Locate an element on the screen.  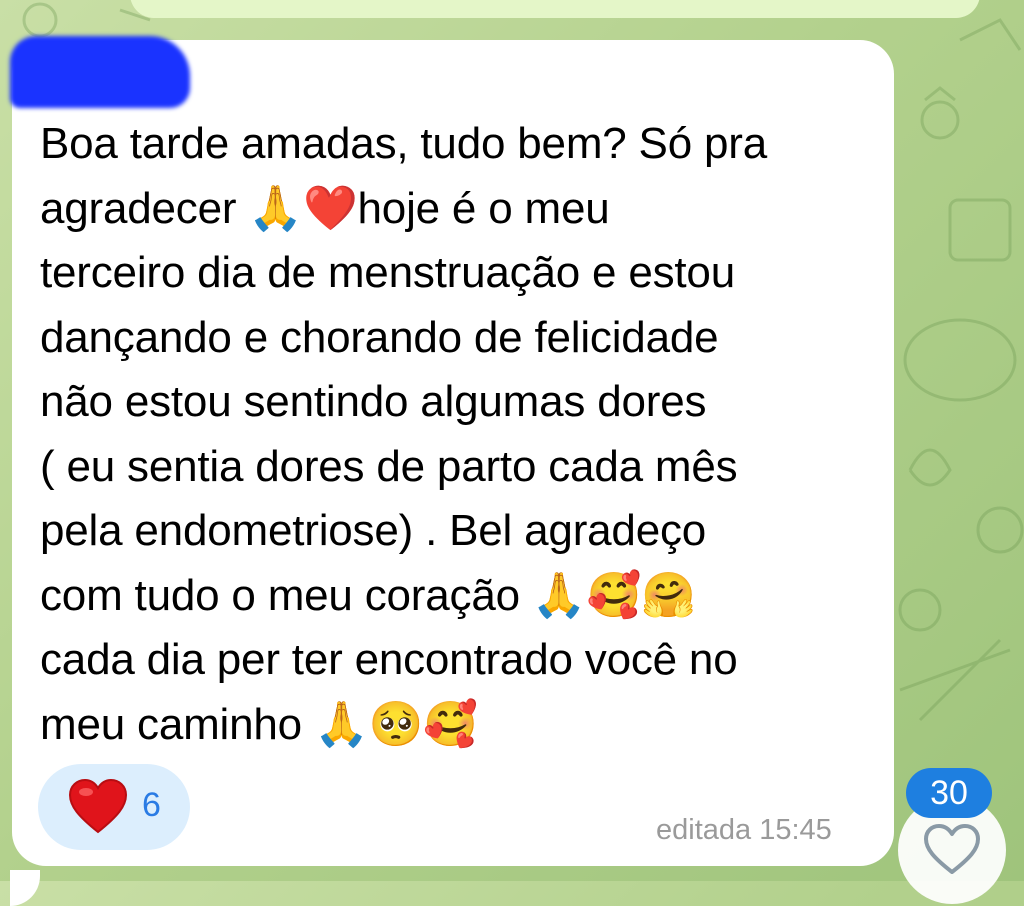
message-timestamp: editada 15:45 is located at coordinates (744, 830).